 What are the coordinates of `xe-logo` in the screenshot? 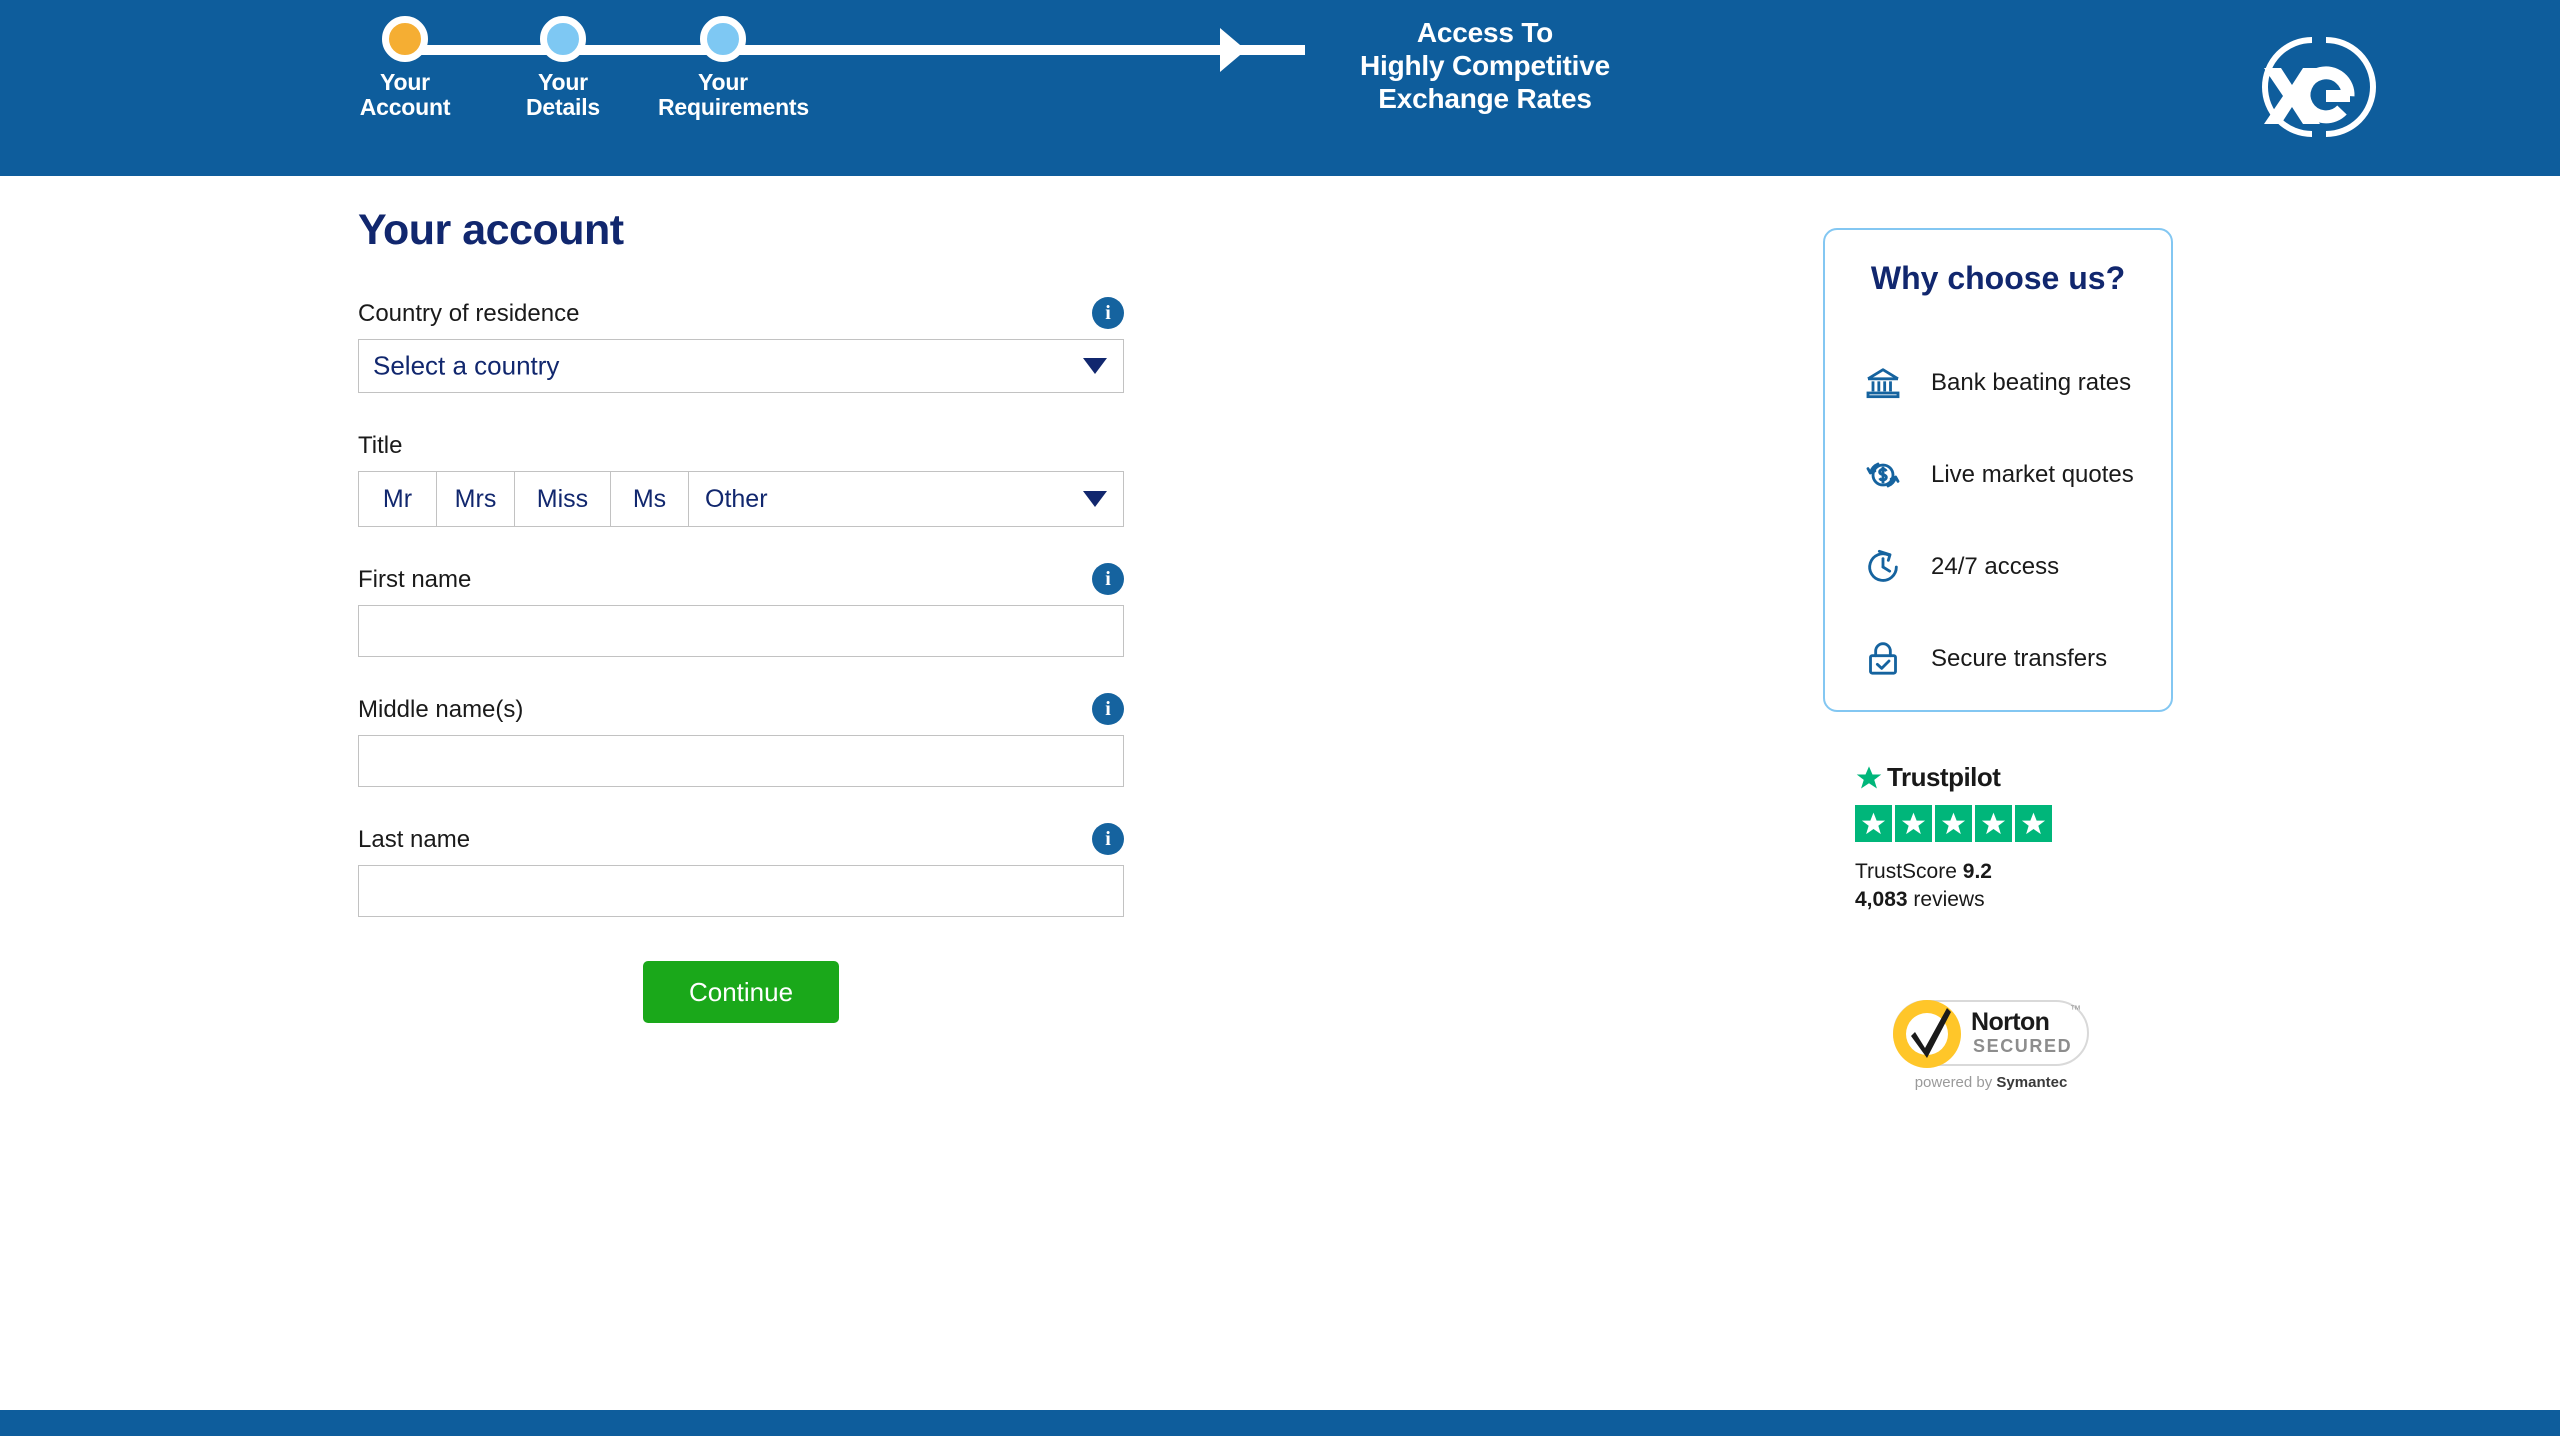 It's located at (2317, 87).